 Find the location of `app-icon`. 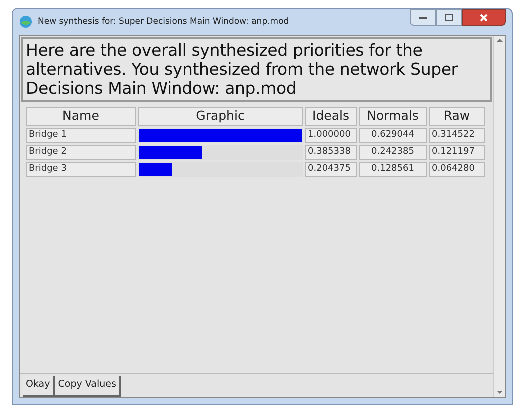

app-icon is located at coordinates (26, 22).